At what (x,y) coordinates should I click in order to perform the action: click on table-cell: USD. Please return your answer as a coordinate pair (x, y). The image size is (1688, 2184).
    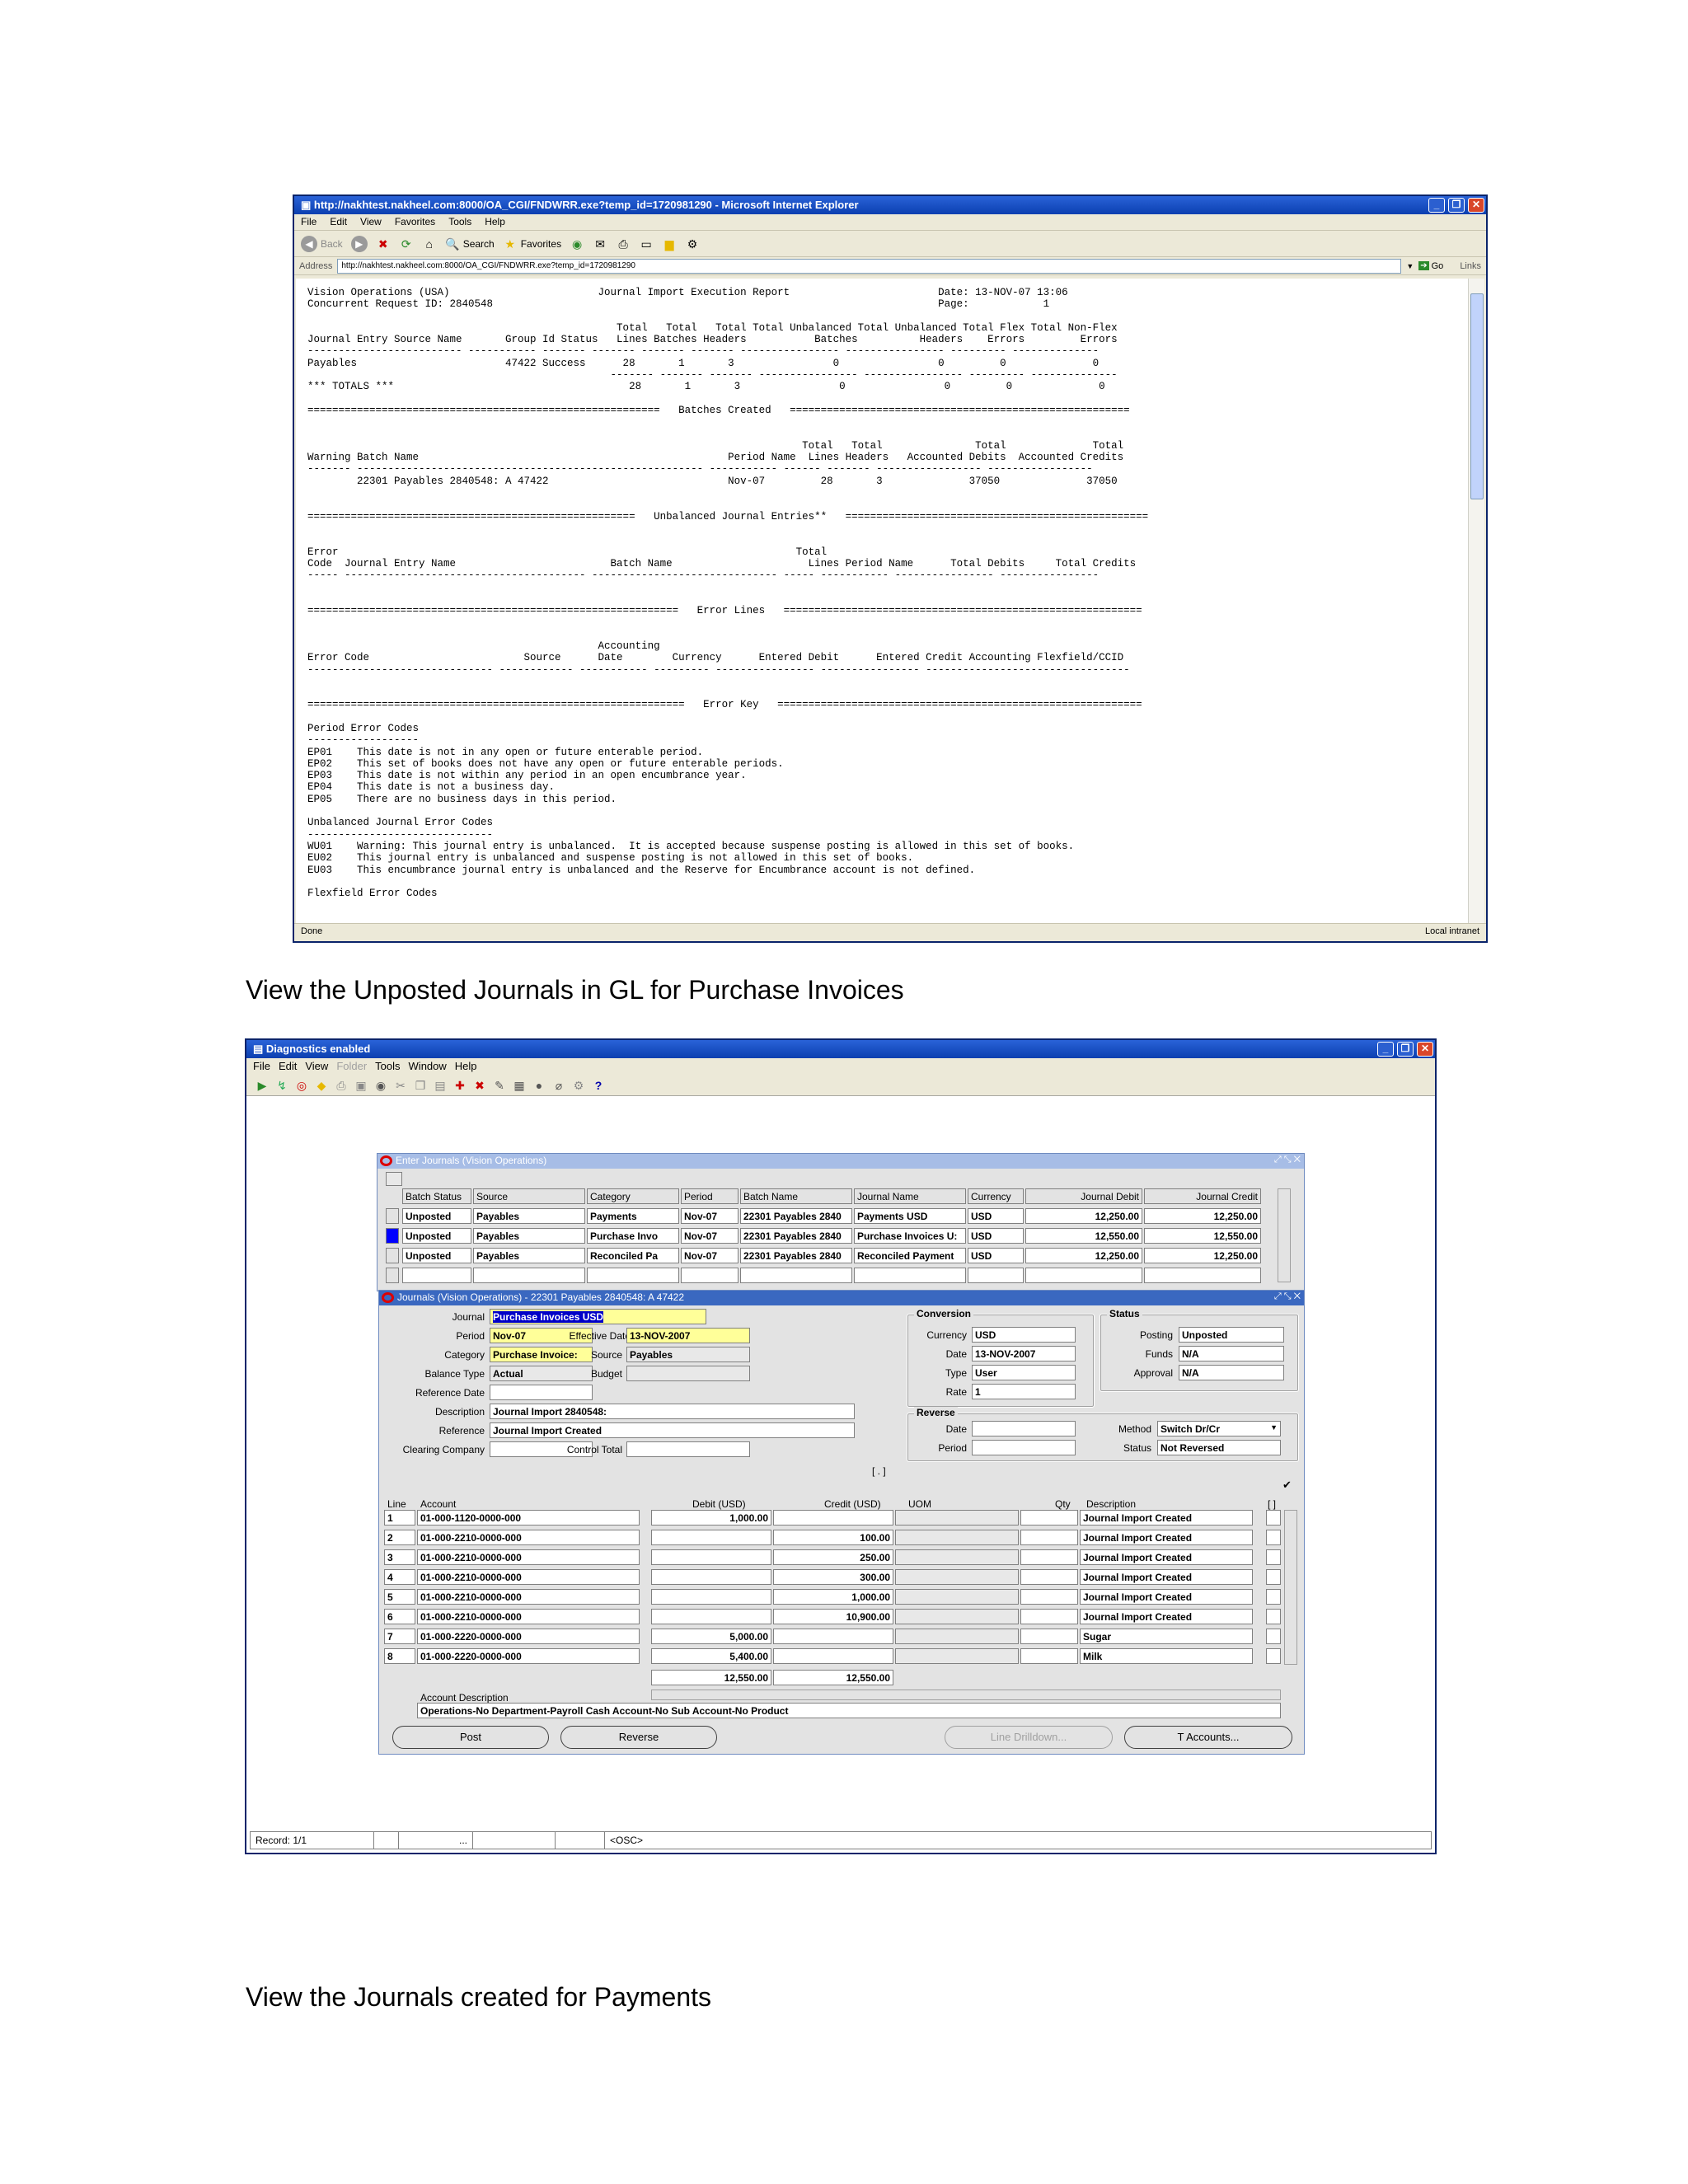
    Looking at the image, I should click on (996, 1236).